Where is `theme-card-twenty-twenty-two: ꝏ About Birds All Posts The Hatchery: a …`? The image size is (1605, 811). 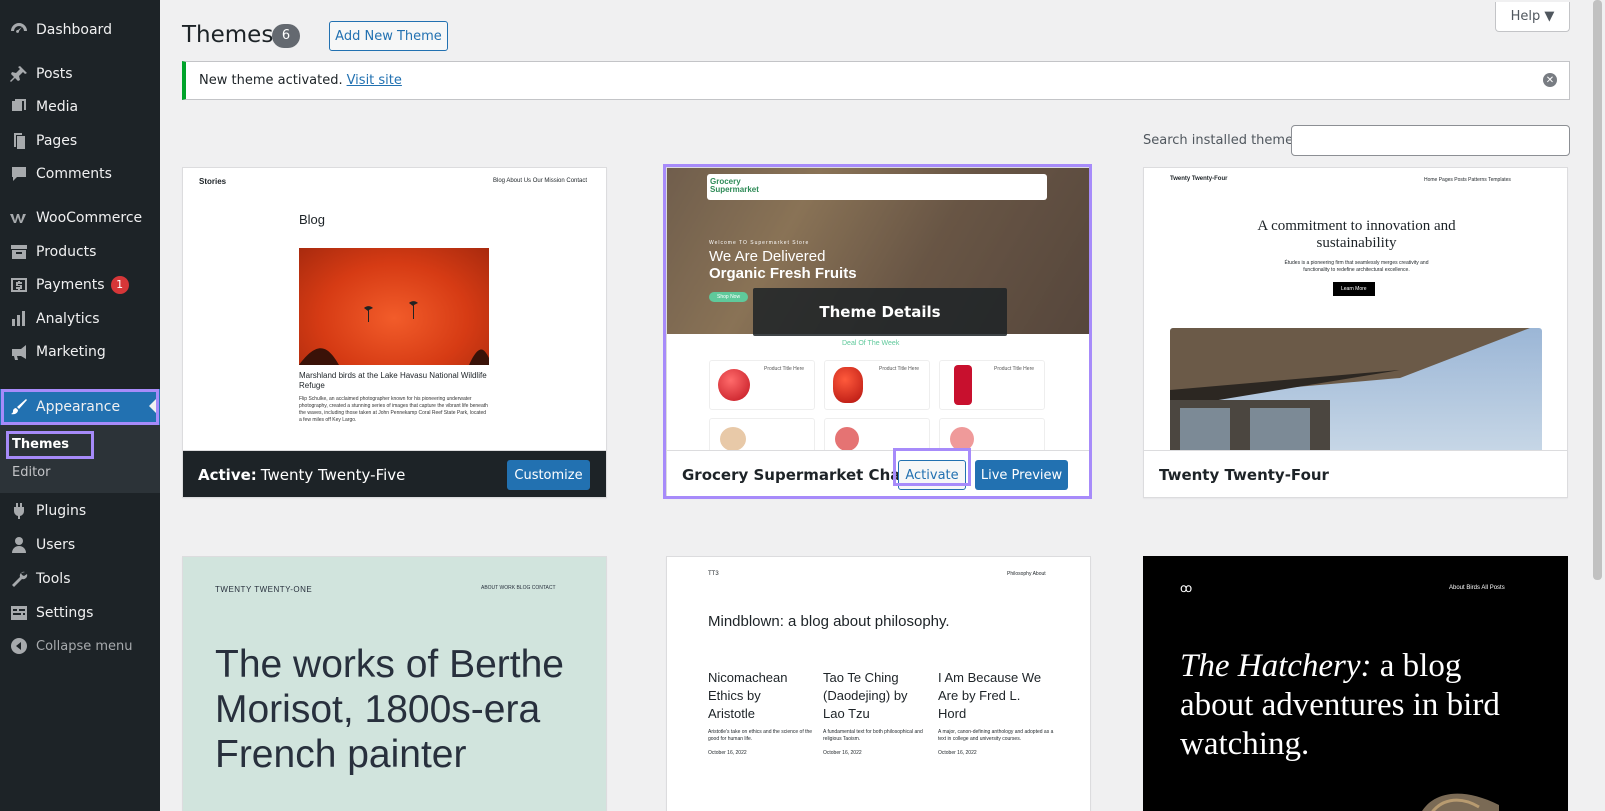 theme-card-twenty-twenty-two: ꝏ About Birds All Posts The Hatchery: a … is located at coordinates (1355, 683).